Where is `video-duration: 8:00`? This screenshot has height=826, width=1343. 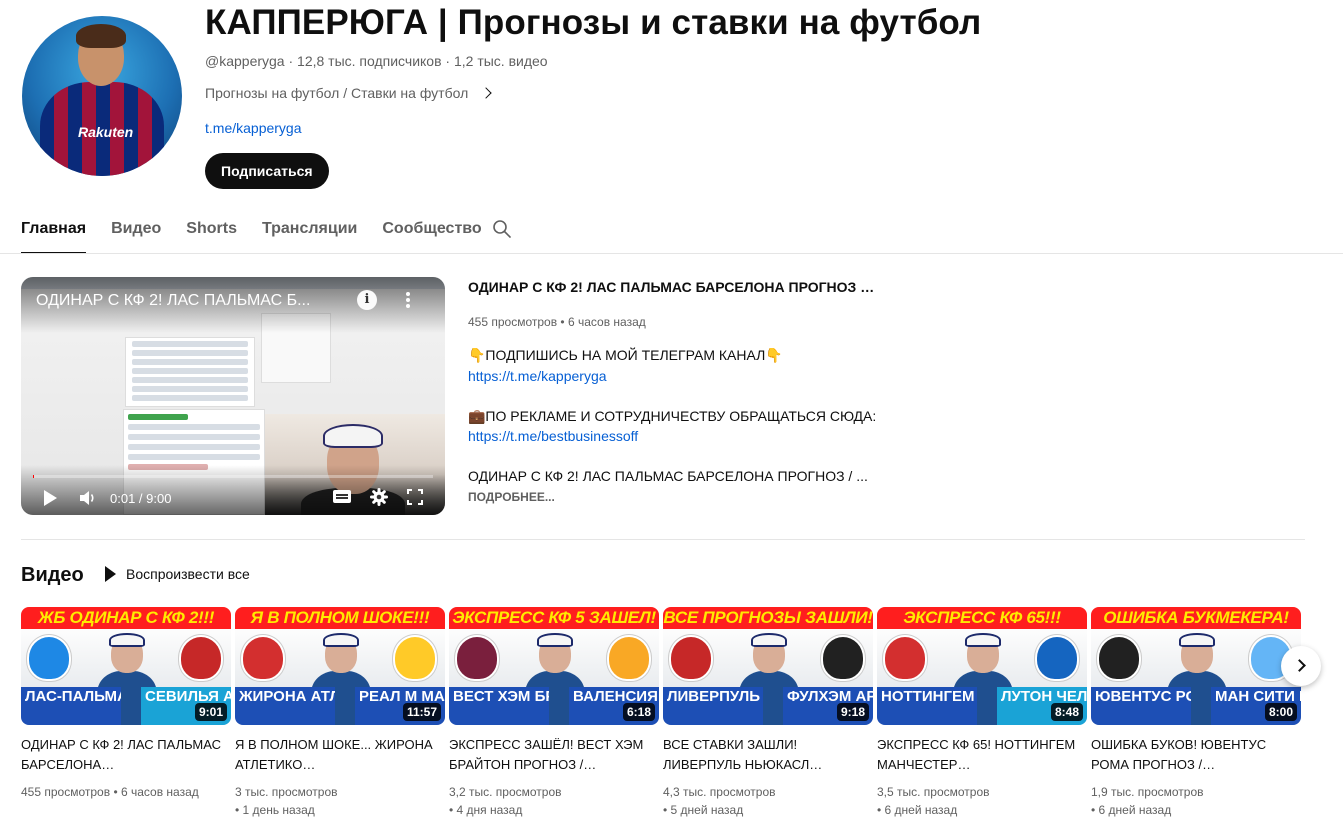 video-duration: 8:00 is located at coordinates (1280, 712).